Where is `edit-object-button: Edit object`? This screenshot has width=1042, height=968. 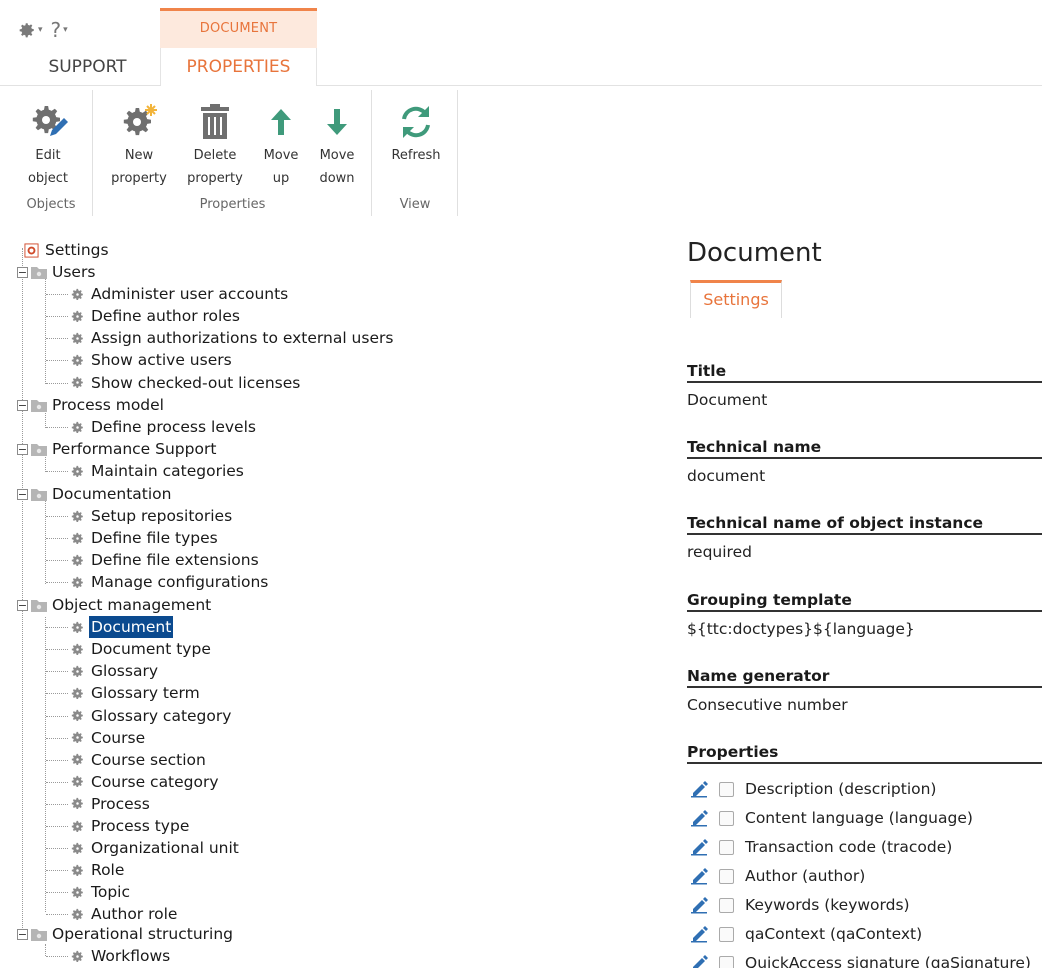 edit-object-button: Edit object is located at coordinates (48, 145).